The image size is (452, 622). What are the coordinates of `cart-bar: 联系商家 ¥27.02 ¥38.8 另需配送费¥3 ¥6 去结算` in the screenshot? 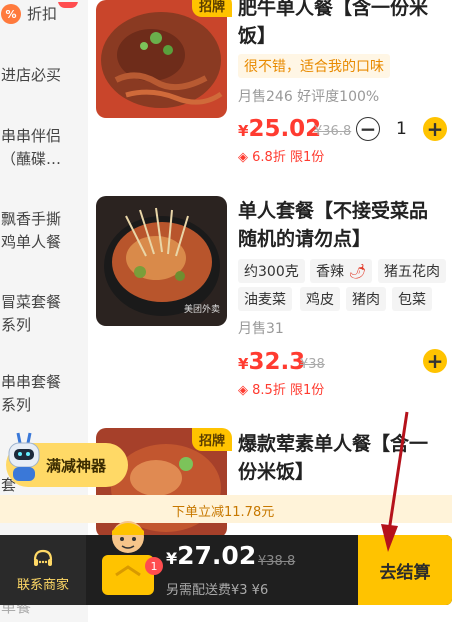 It's located at (226, 570).